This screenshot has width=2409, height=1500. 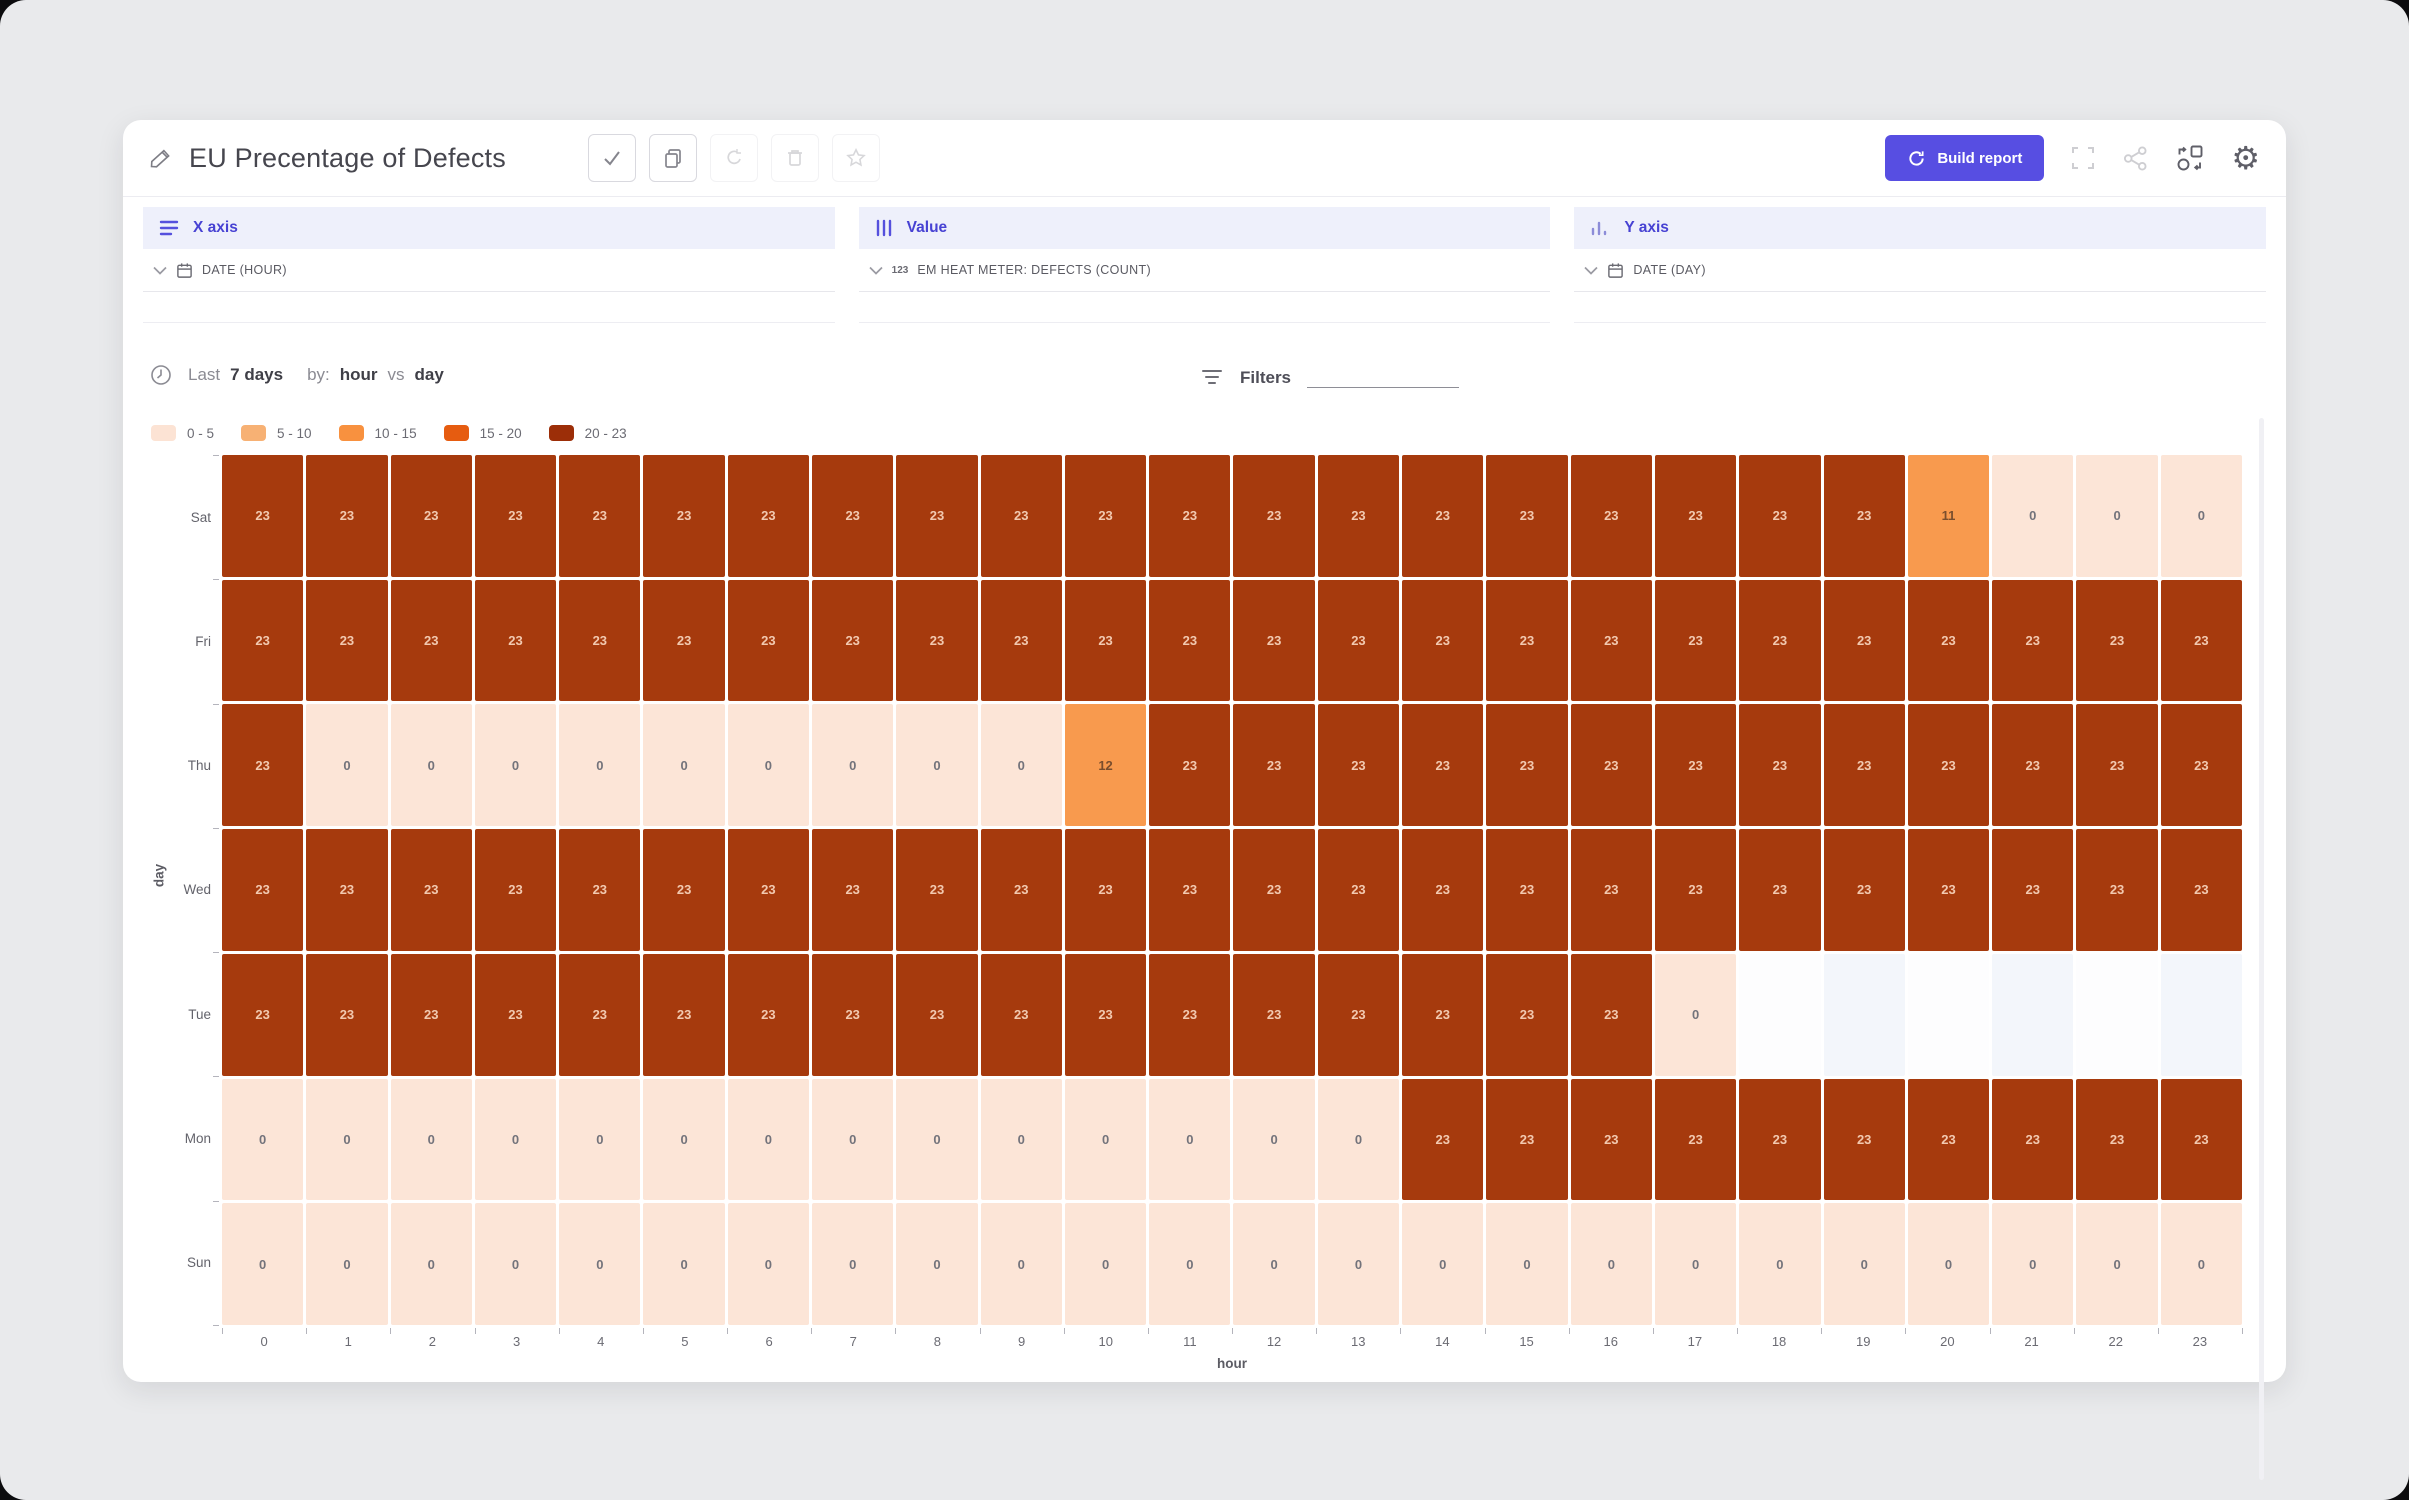 I want to click on legend-item: 10 - 15, so click(x=377, y=433).